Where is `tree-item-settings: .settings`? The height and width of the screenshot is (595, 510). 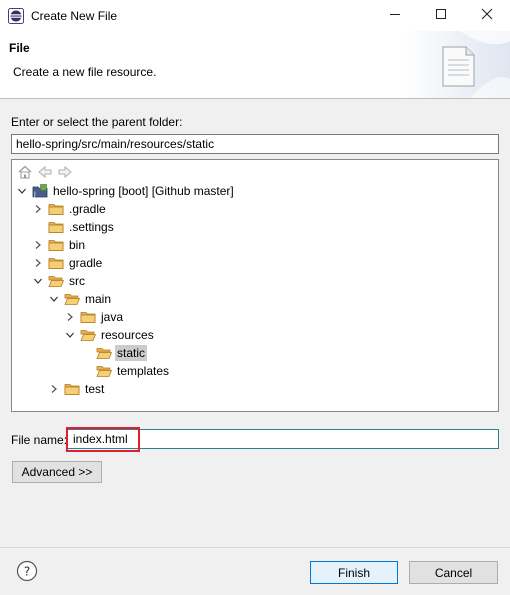 tree-item-settings: .settings is located at coordinates (74, 227).